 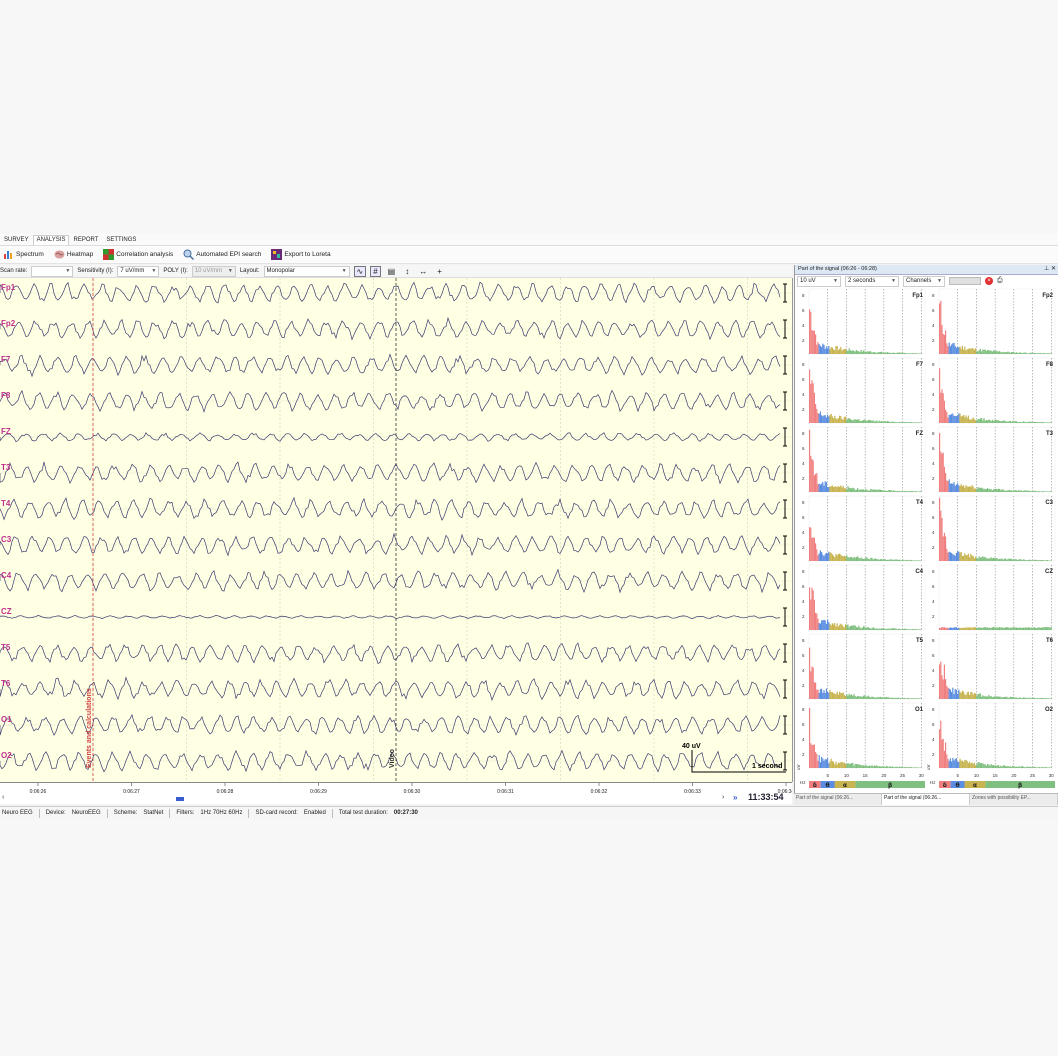 What do you see at coordinates (213, 271) in the screenshot?
I see `poly-select: 10 uV/mm ▼` at bounding box center [213, 271].